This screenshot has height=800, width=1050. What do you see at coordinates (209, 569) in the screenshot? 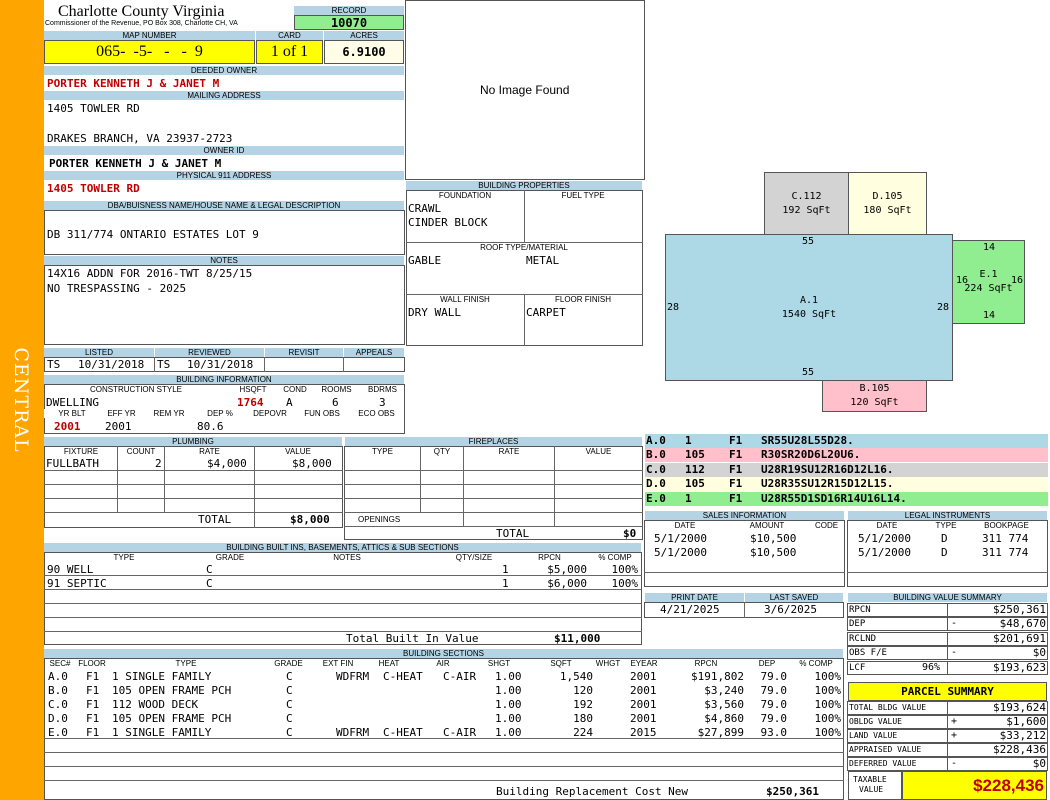
I see `builtin-grade: C` at bounding box center [209, 569].